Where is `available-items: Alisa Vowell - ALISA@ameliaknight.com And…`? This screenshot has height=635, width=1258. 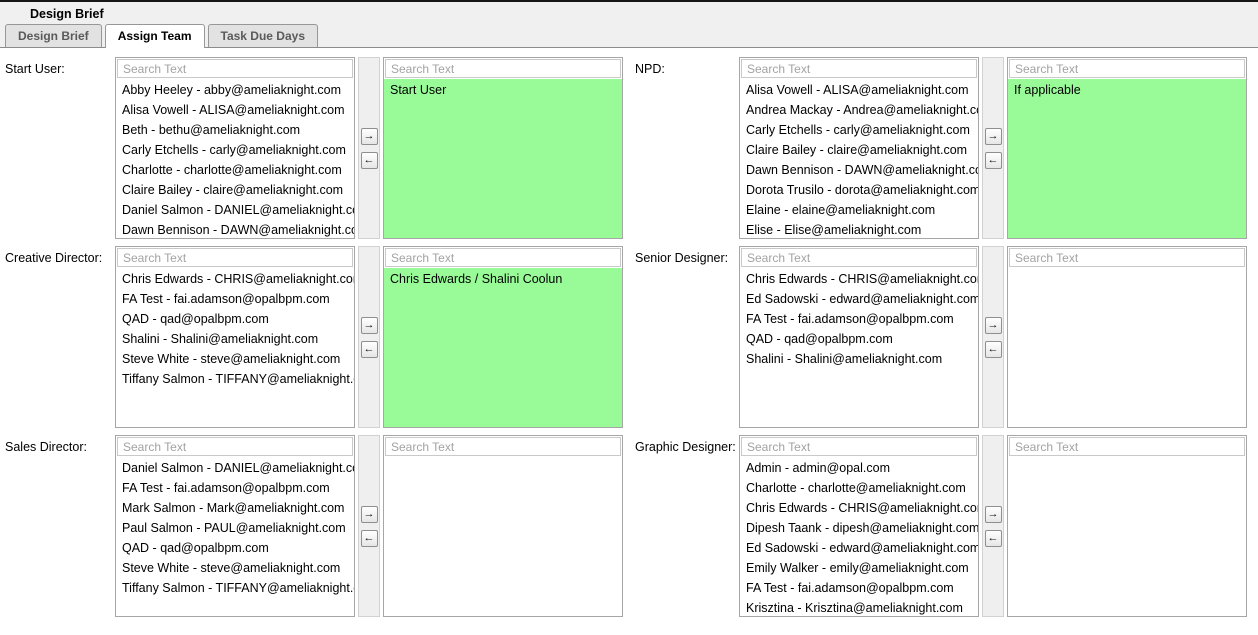 available-items: Alisa Vowell - ALISA@ameliaknight.com And… is located at coordinates (859, 158).